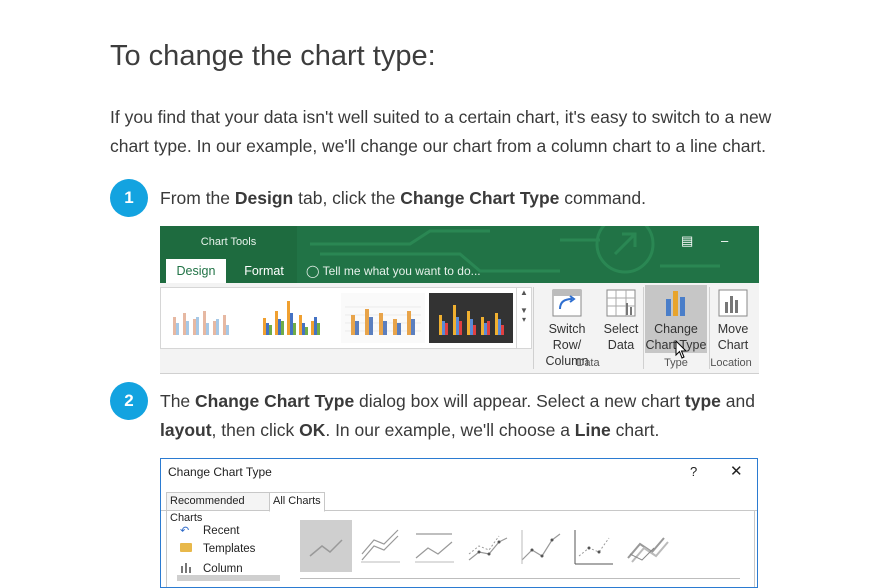  Describe the element at coordinates (178, 401) in the screenshot. I see `step-2-part: The` at that location.